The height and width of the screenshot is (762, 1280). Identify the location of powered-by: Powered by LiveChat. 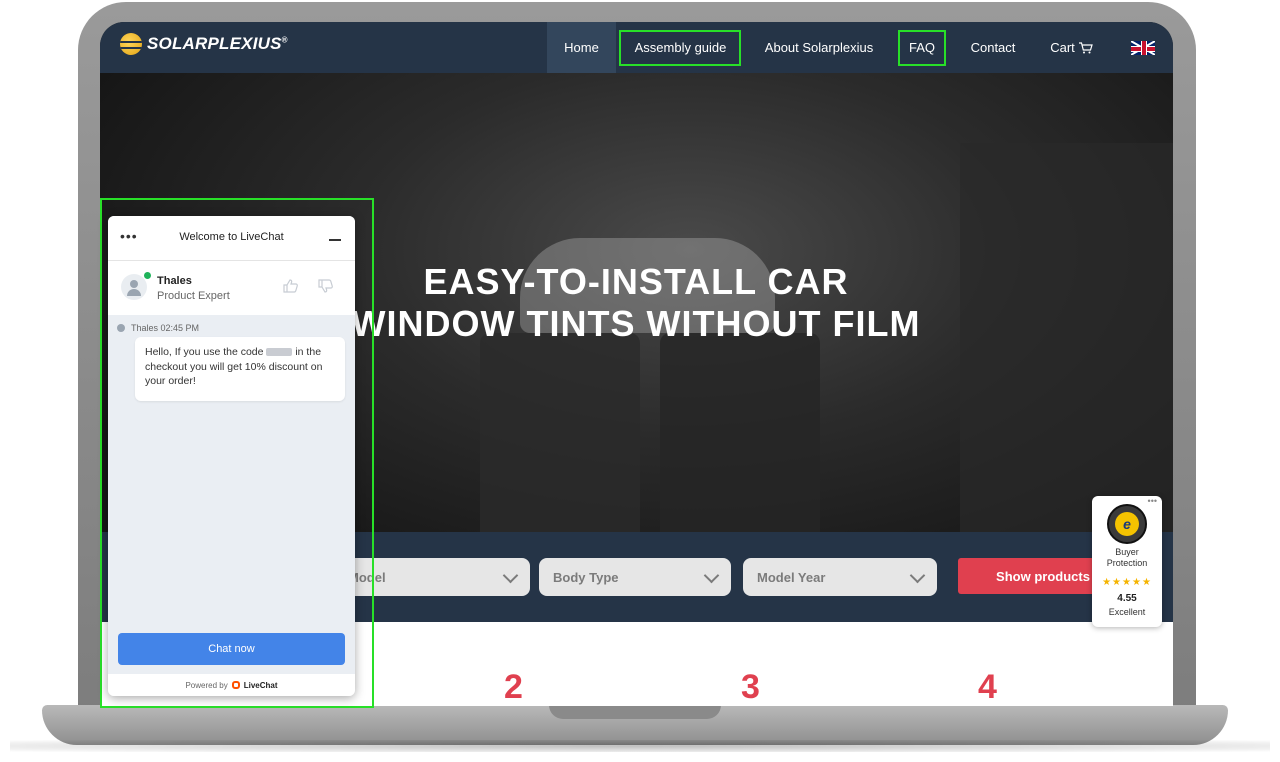
(231, 685).